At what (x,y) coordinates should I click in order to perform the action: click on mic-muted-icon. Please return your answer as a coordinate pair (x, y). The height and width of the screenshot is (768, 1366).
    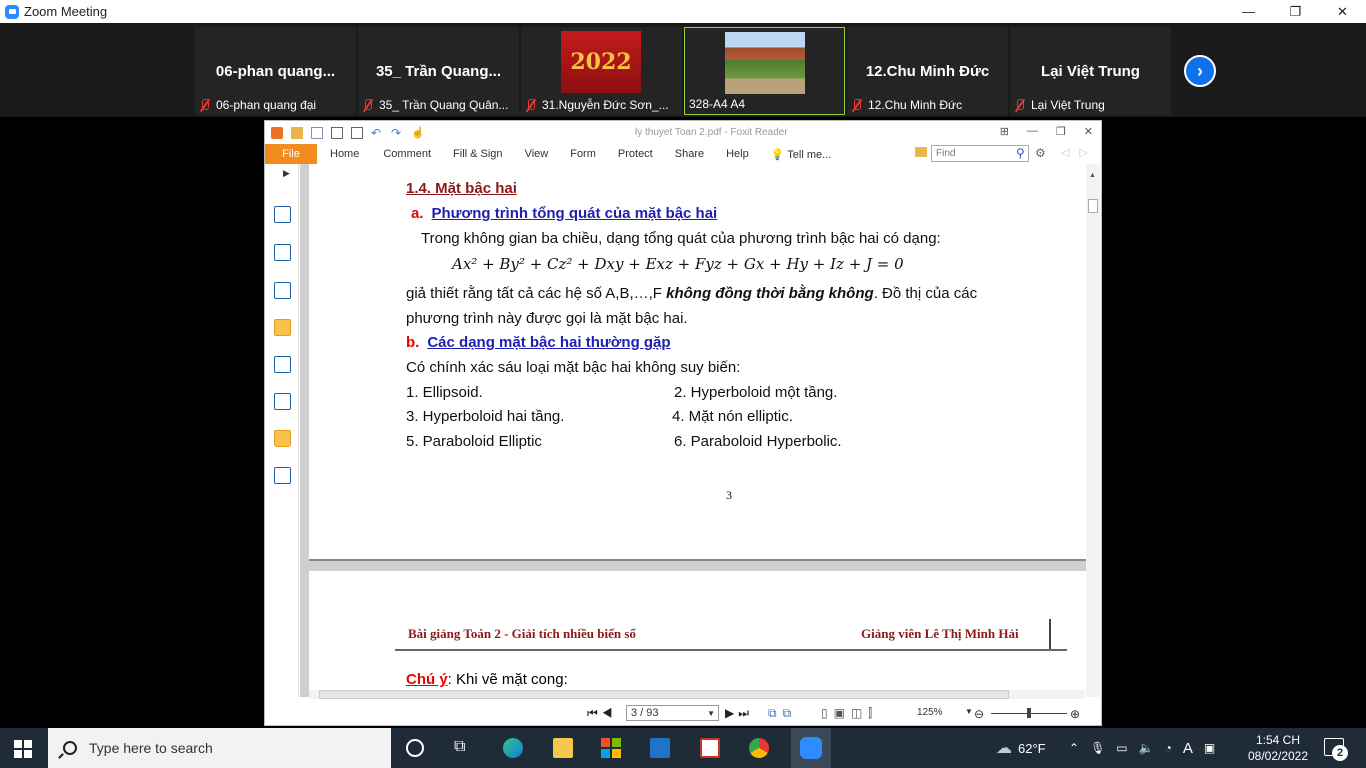
    Looking at the image, I should click on (368, 105).